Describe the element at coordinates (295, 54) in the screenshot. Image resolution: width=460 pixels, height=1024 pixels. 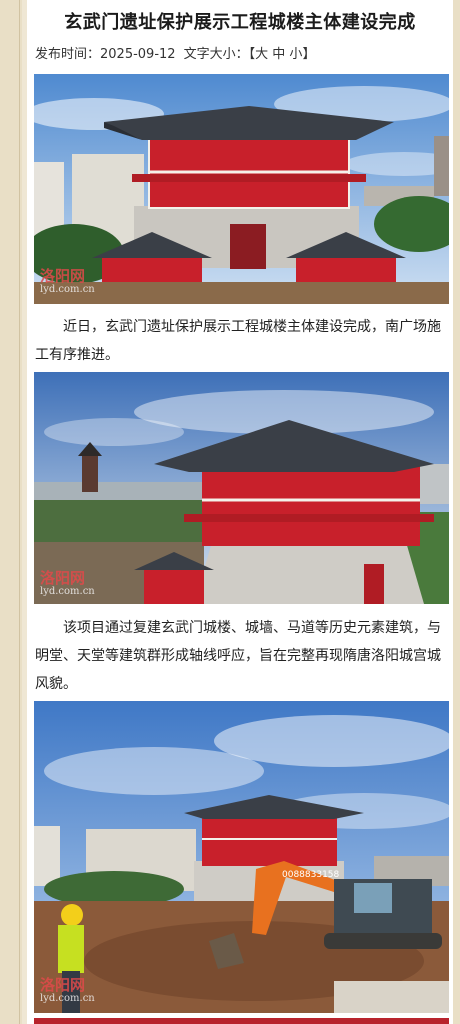
I see `font-size-small-button: 小` at that location.